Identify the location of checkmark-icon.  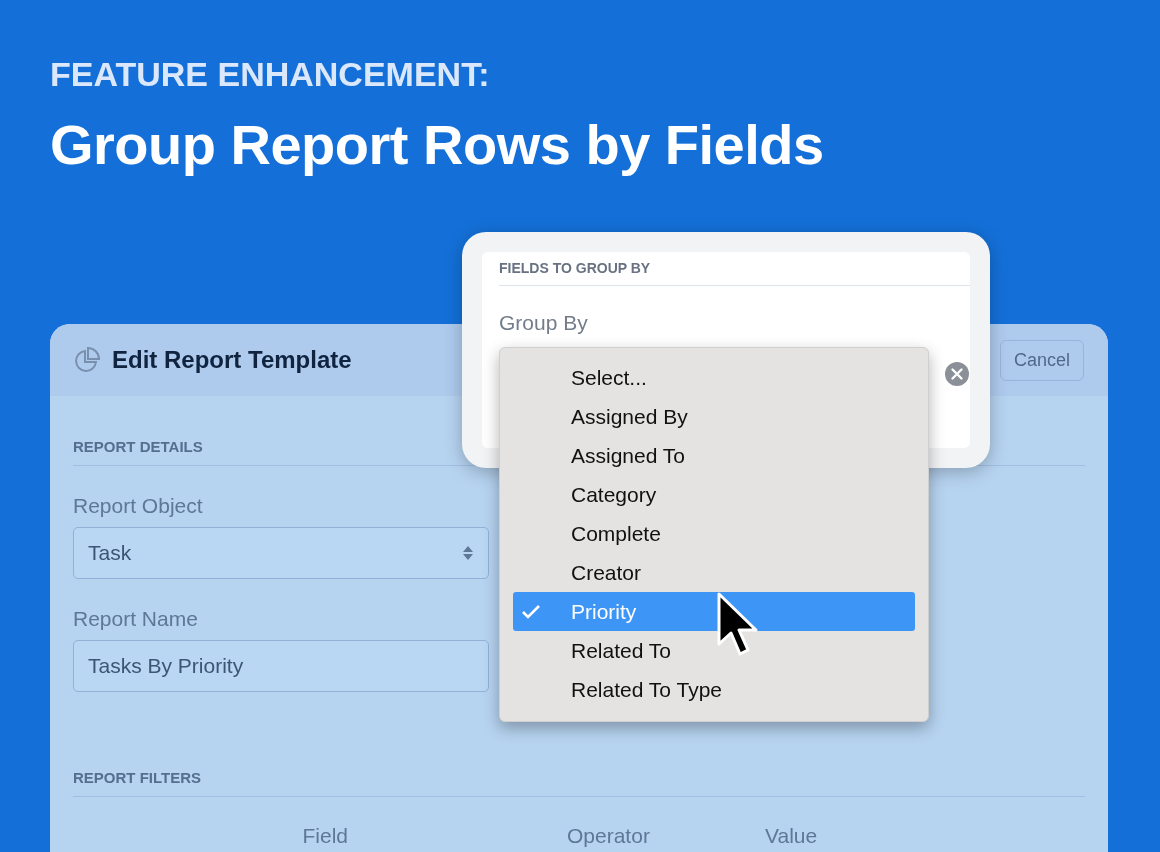
(531, 612).